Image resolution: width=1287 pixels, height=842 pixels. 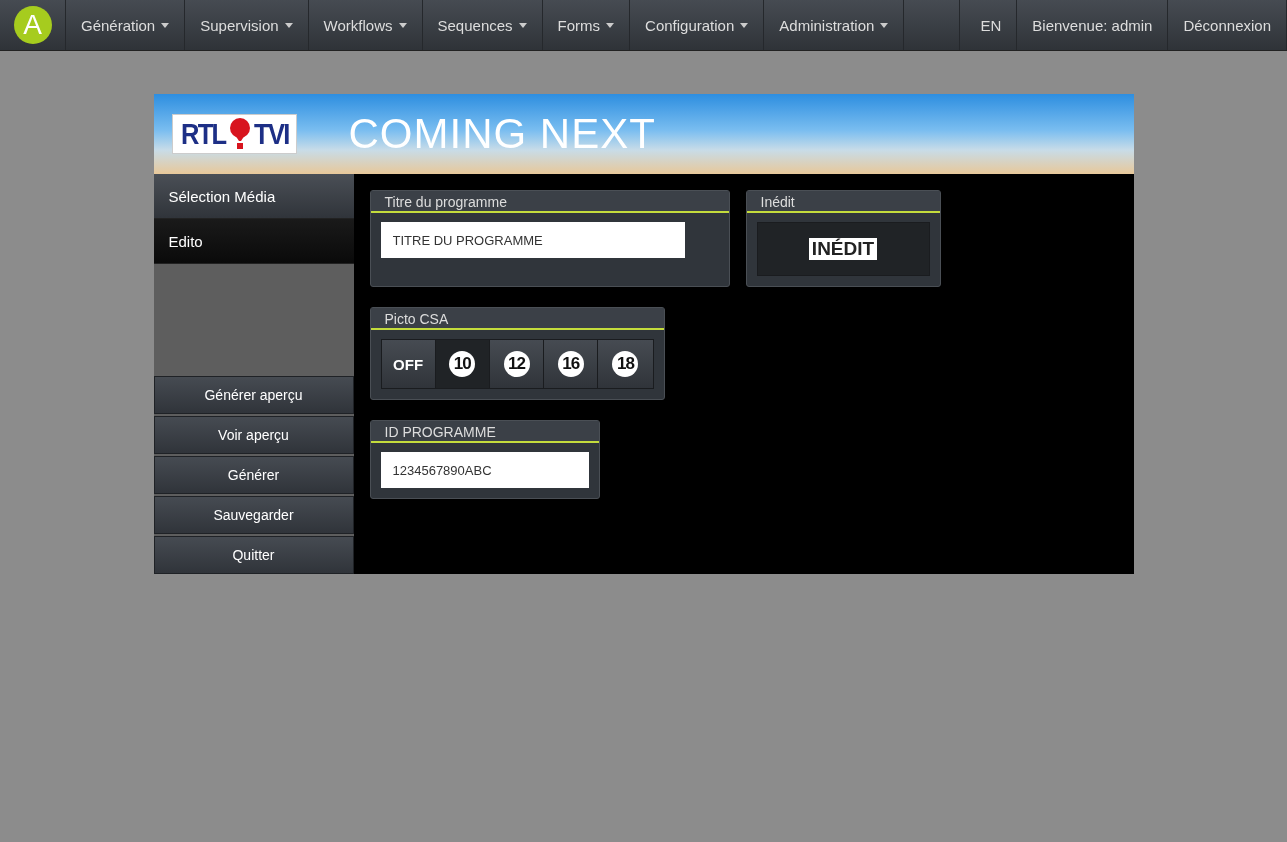 What do you see at coordinates (484, 432) in the screenshot?
I see `panel-heading: ID PROGRAMME` at bounding box center [484, 432].